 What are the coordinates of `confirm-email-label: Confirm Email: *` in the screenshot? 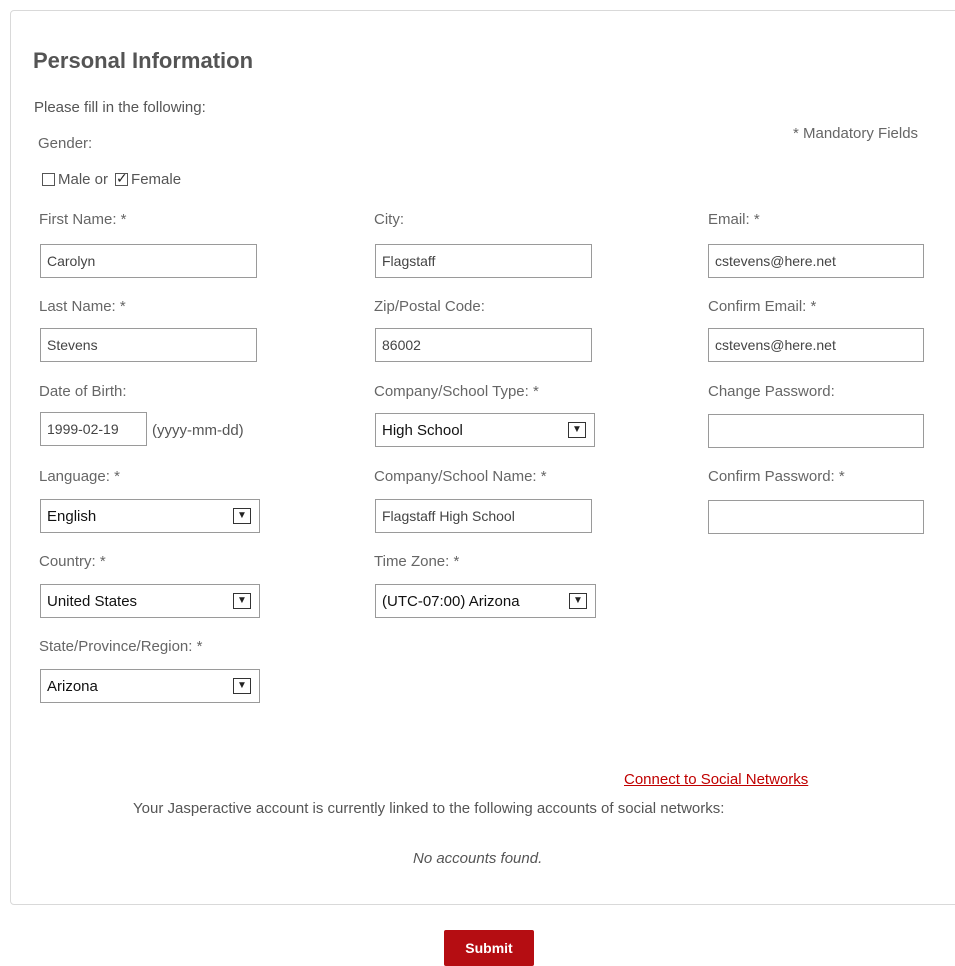 It's located at (762, 306).